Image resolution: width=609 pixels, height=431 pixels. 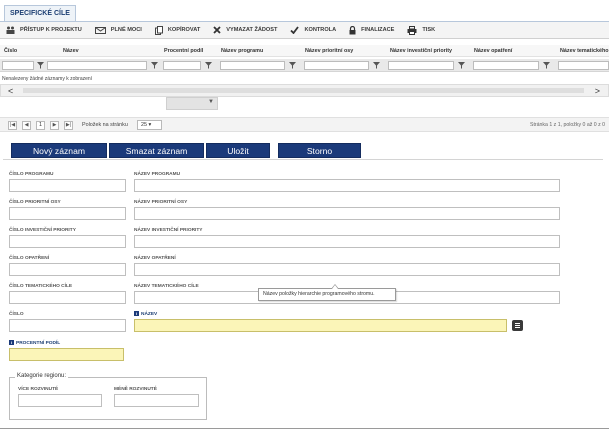 What do you see at coordinates (352, 29) in the screenshot?
I see `lock-icon` at bounding box center [352, 29].